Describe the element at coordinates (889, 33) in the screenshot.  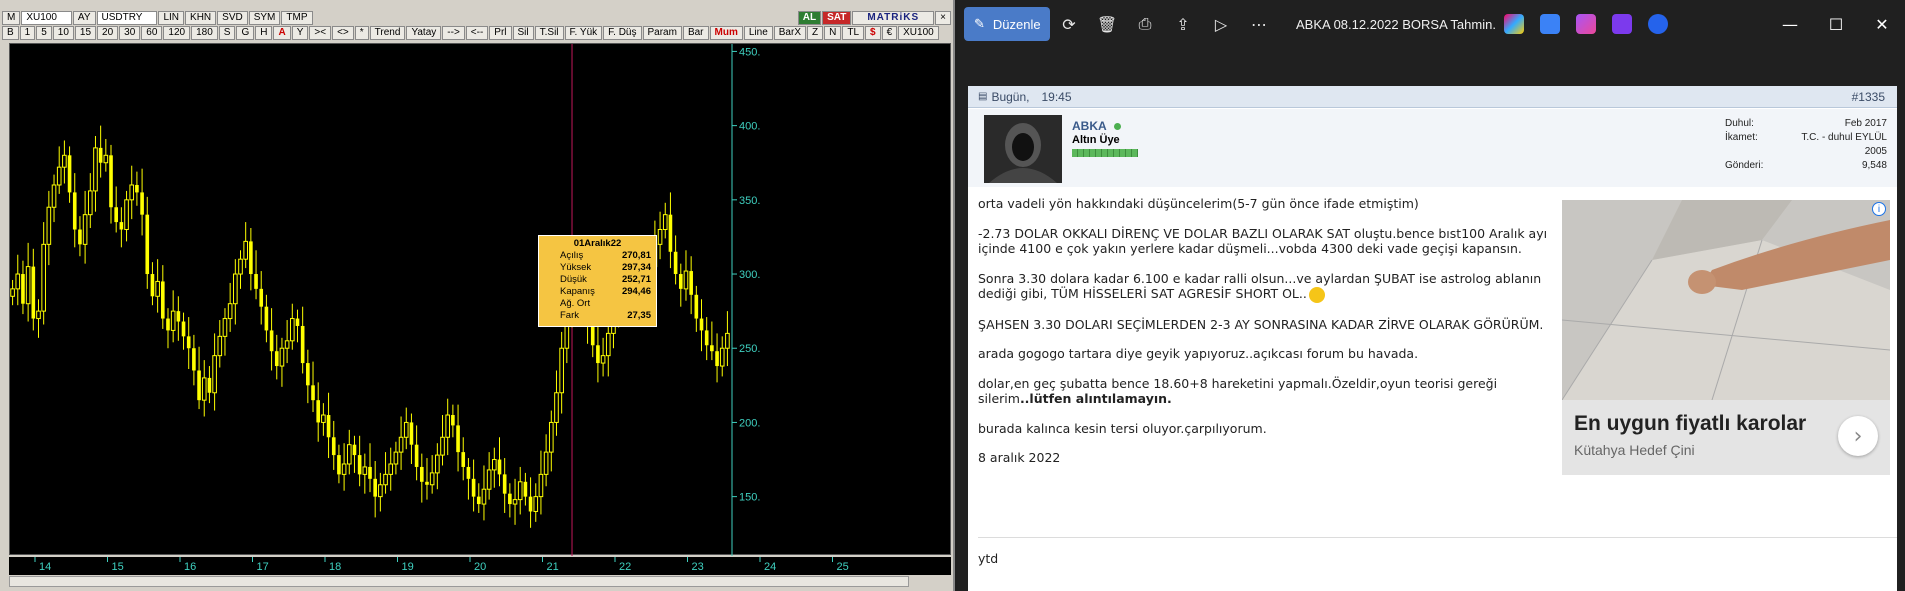
I see `chart-toolbar-button: €` at that location.